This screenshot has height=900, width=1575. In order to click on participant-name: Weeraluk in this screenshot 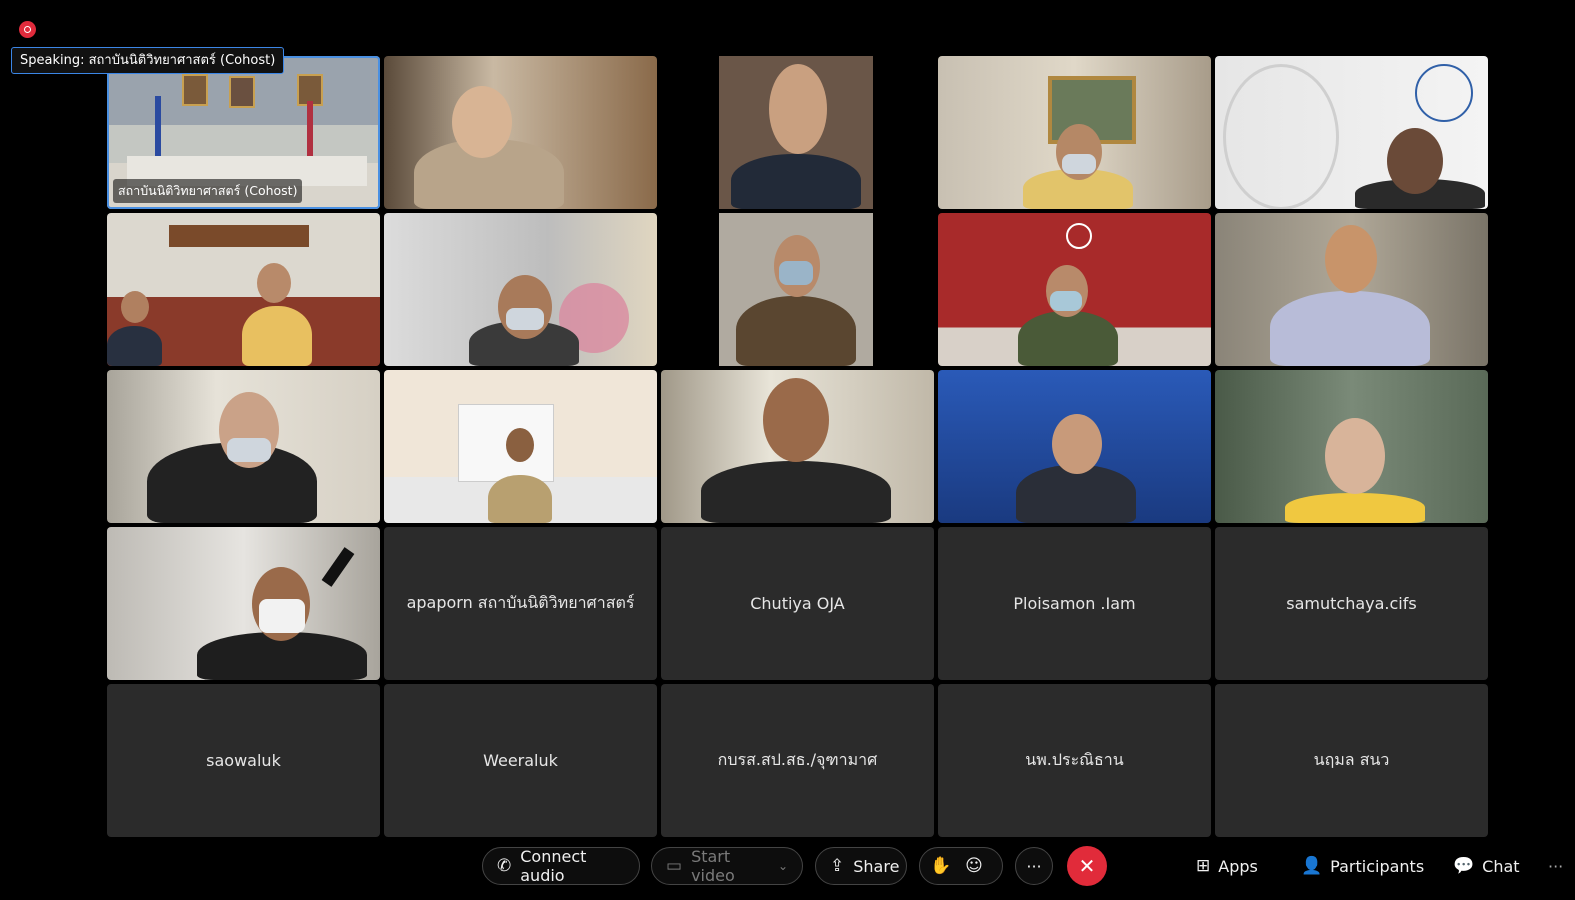, I will do `click(520, 760)`.